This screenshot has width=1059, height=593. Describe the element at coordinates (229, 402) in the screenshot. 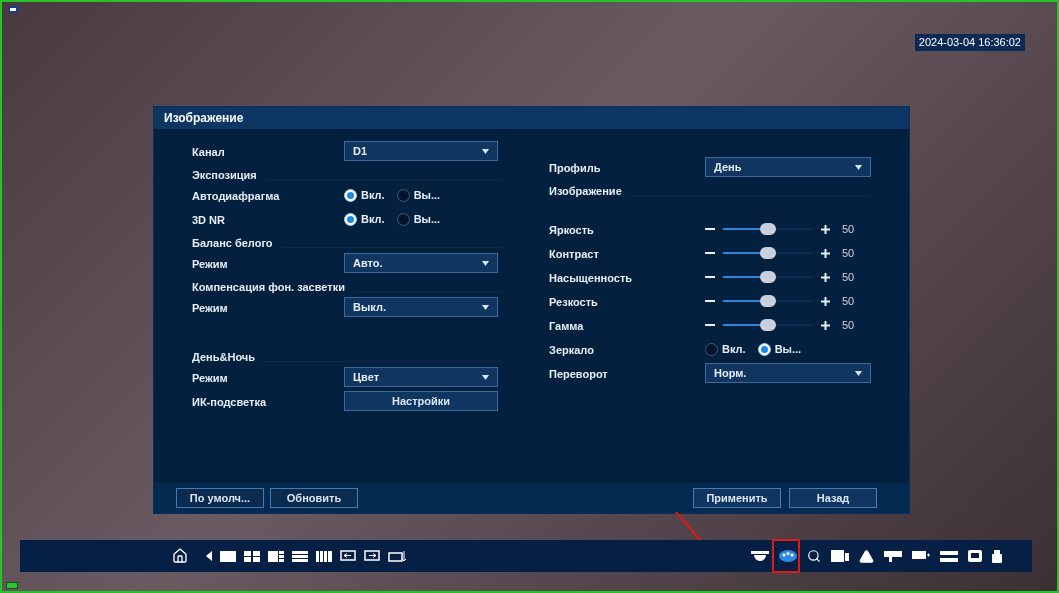

I see `field-label: ИК-подсветка` at that location.